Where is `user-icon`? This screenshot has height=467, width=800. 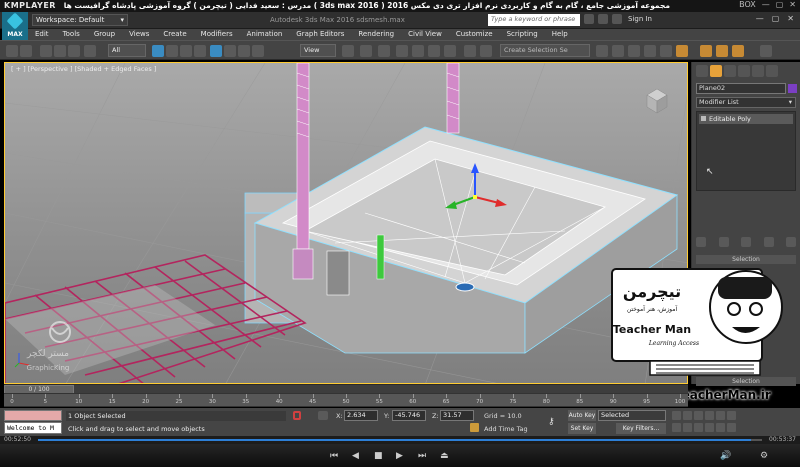
user-icon is located at coordinates (617, 19).